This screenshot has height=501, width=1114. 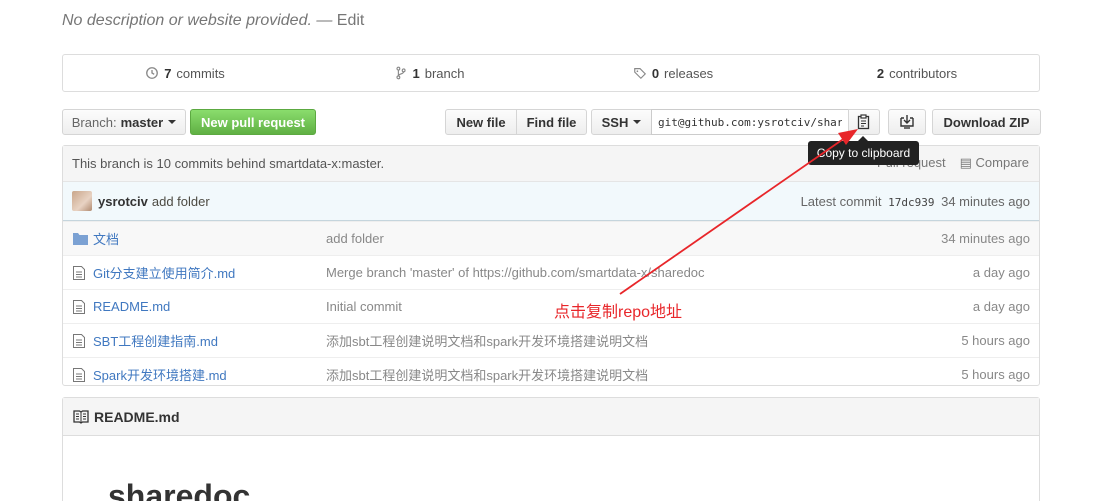 What do you see at coordinates (142, 122) in the screenshot?
I see `branch-name: master` at bounding box center [142, 122].